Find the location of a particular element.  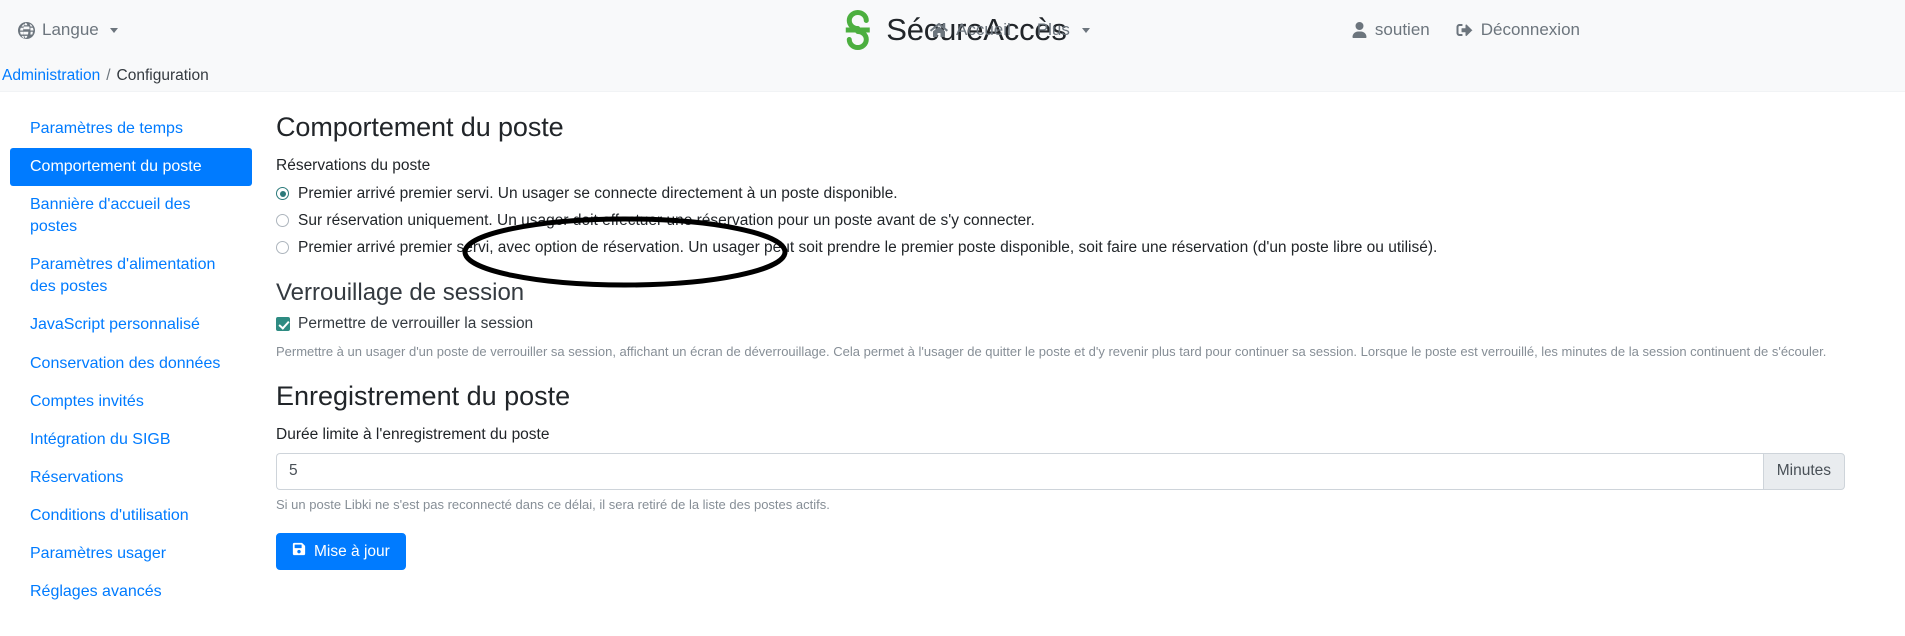

breadcrumb: Administration / Configuration is located at coordinates (952, 76).